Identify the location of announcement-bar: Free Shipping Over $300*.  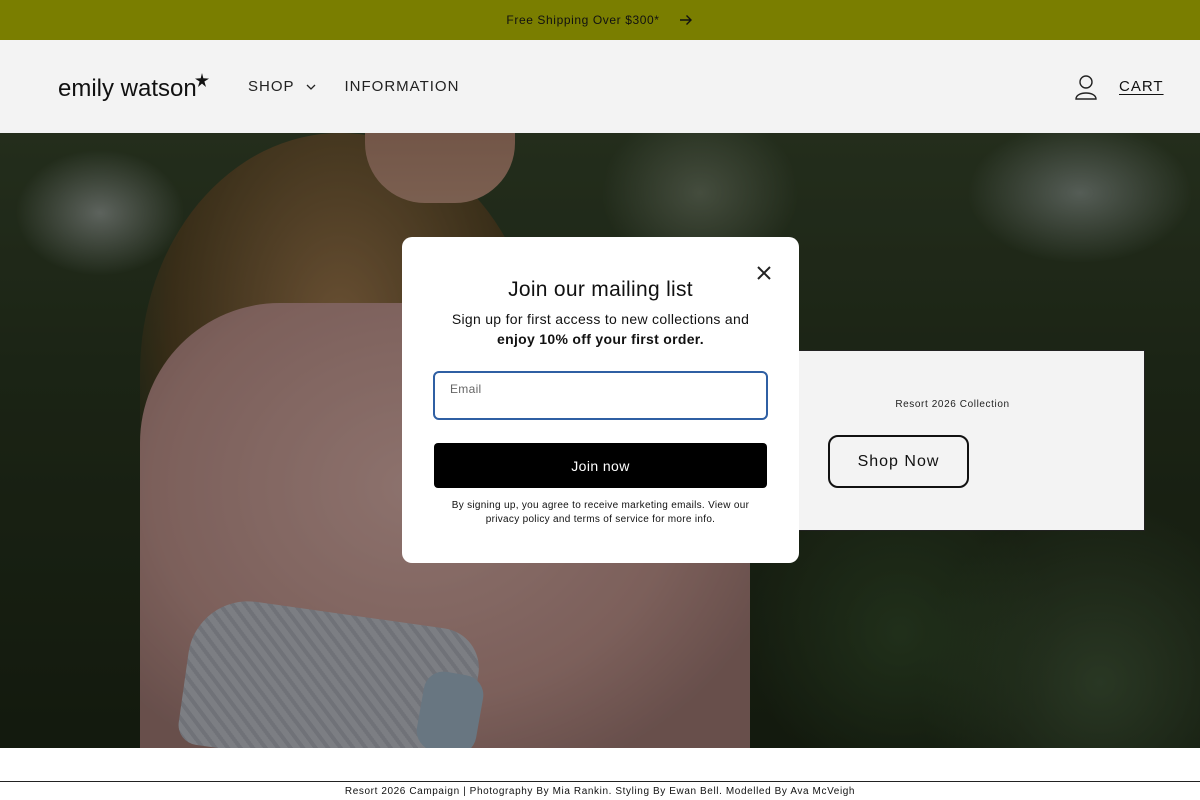
(600, 20).